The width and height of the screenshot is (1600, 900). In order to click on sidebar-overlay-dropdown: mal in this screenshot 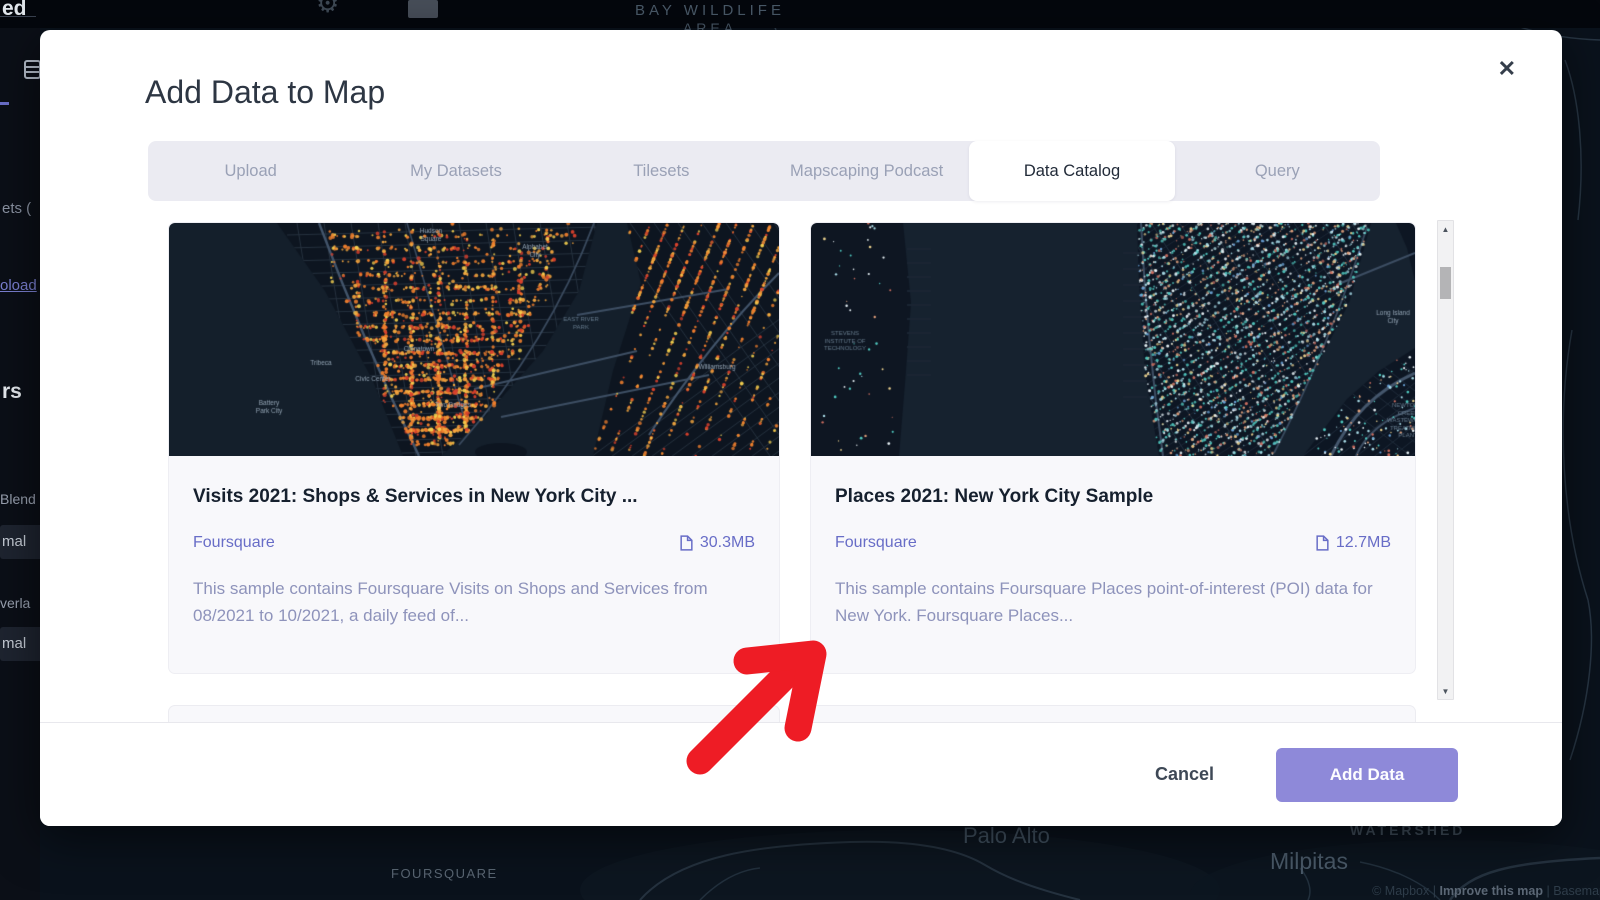, I will do `click(20, 644)`.